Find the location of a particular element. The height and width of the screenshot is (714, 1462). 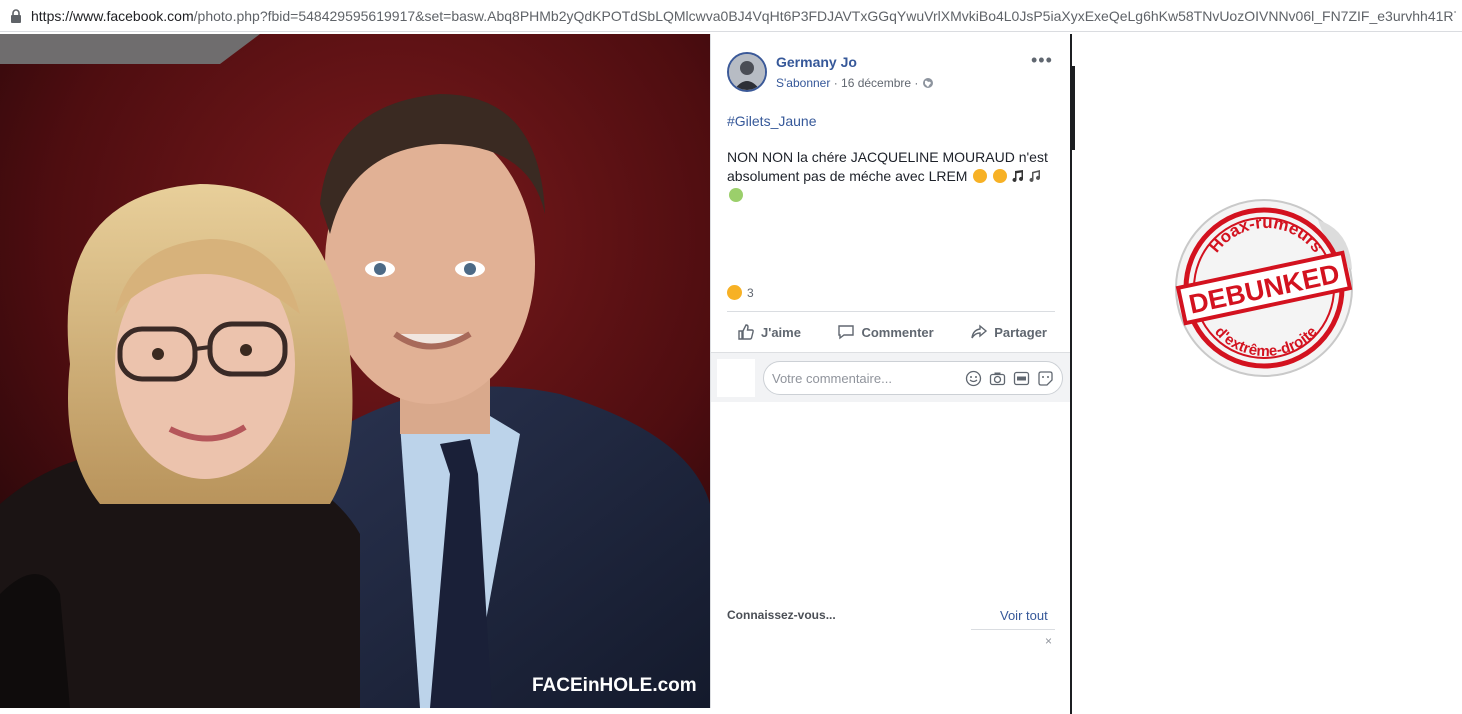

reaction-summary: 3 is located at coordinates (740, 292).